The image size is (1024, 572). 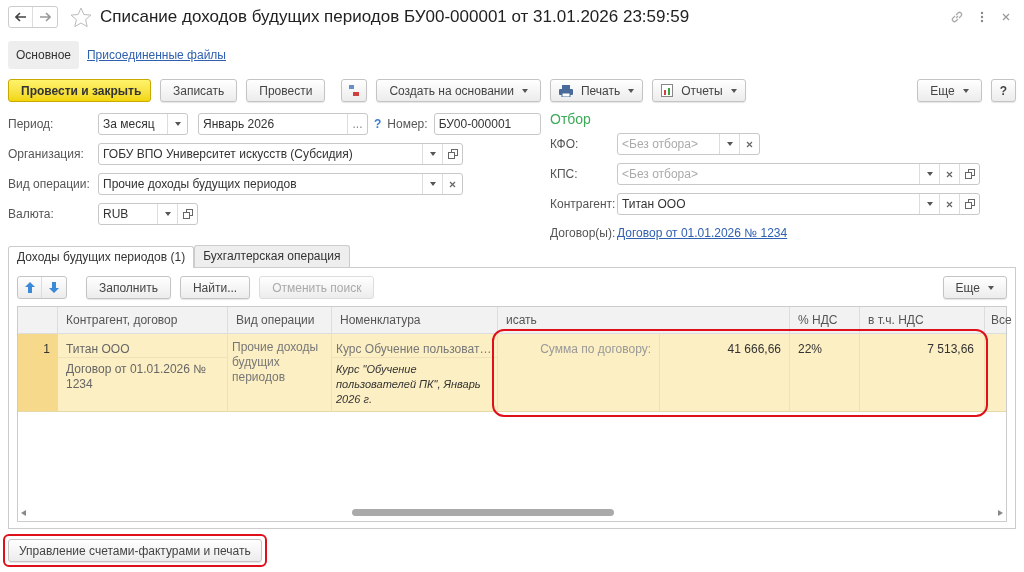 I want to click on toolbar-button: Провести, so click(x=286, y=90).